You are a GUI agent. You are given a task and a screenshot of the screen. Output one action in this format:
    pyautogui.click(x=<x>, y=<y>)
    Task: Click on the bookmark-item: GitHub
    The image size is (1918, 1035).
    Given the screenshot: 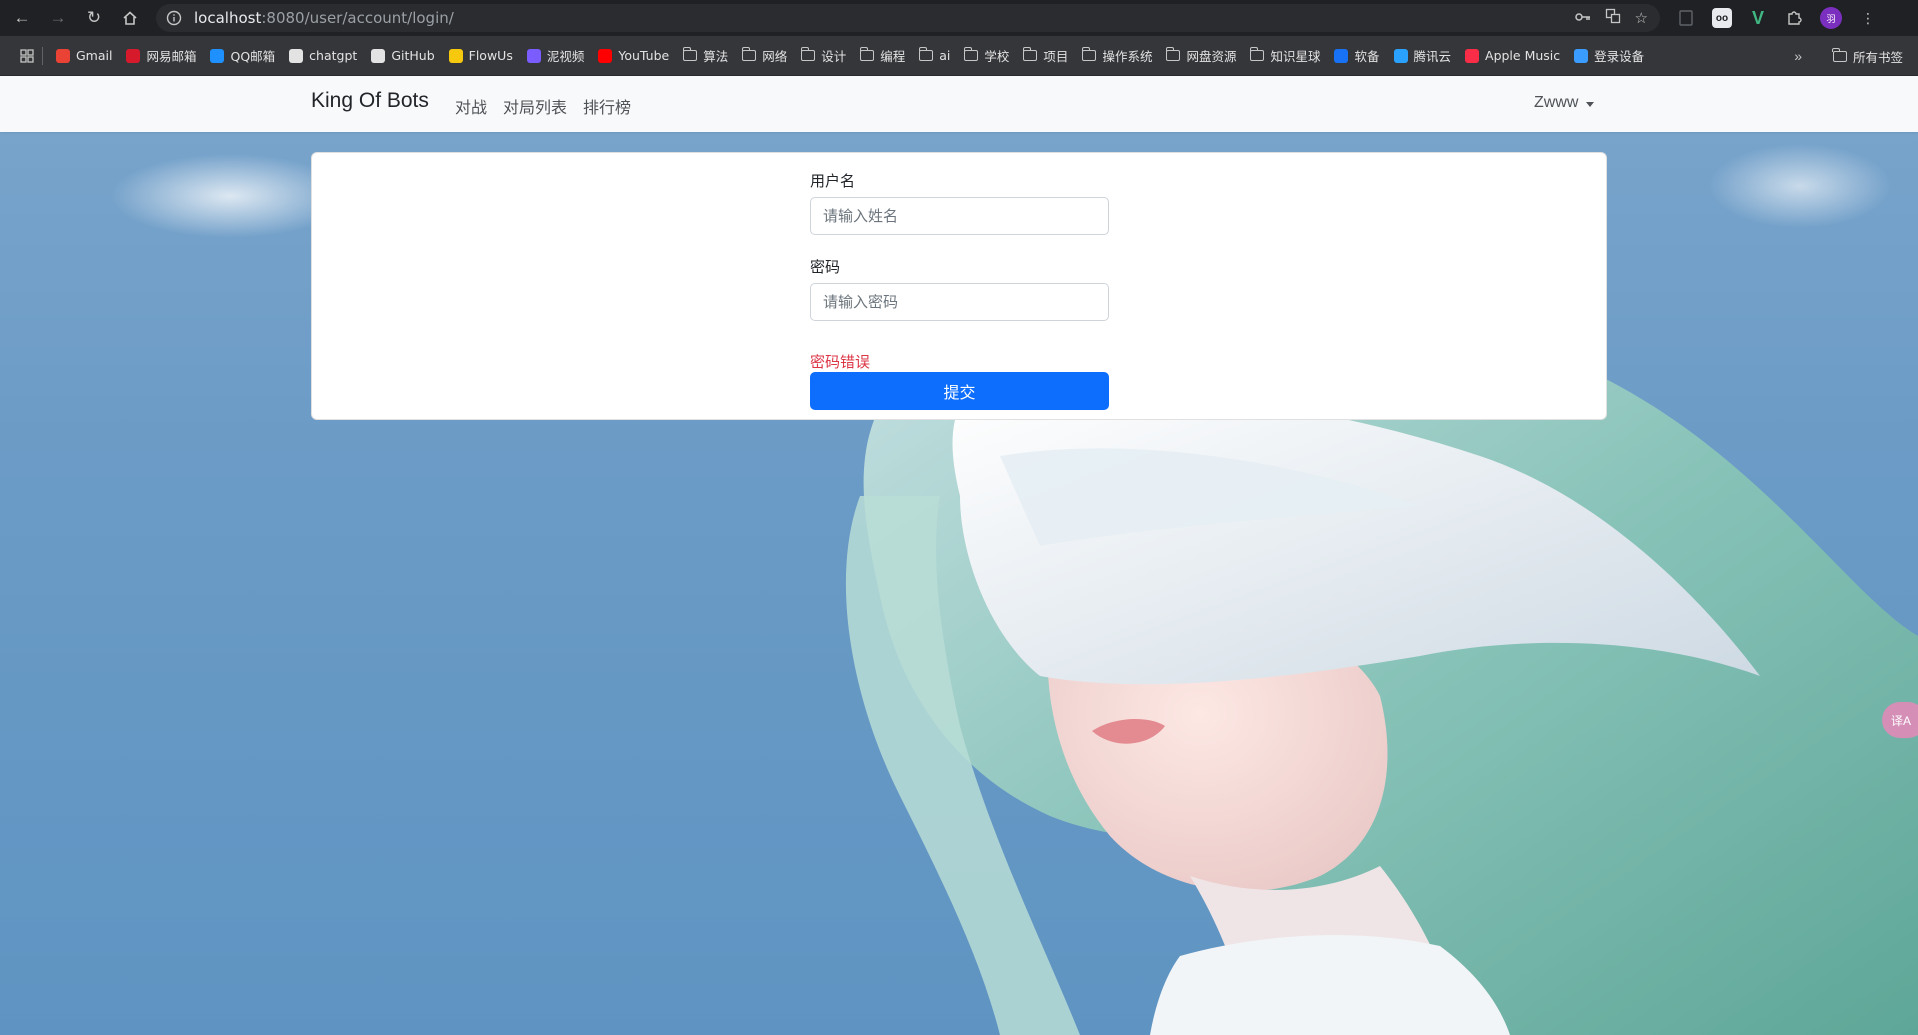 What is the action you would take?
    pyautogui.click(x=402, y=56)
    